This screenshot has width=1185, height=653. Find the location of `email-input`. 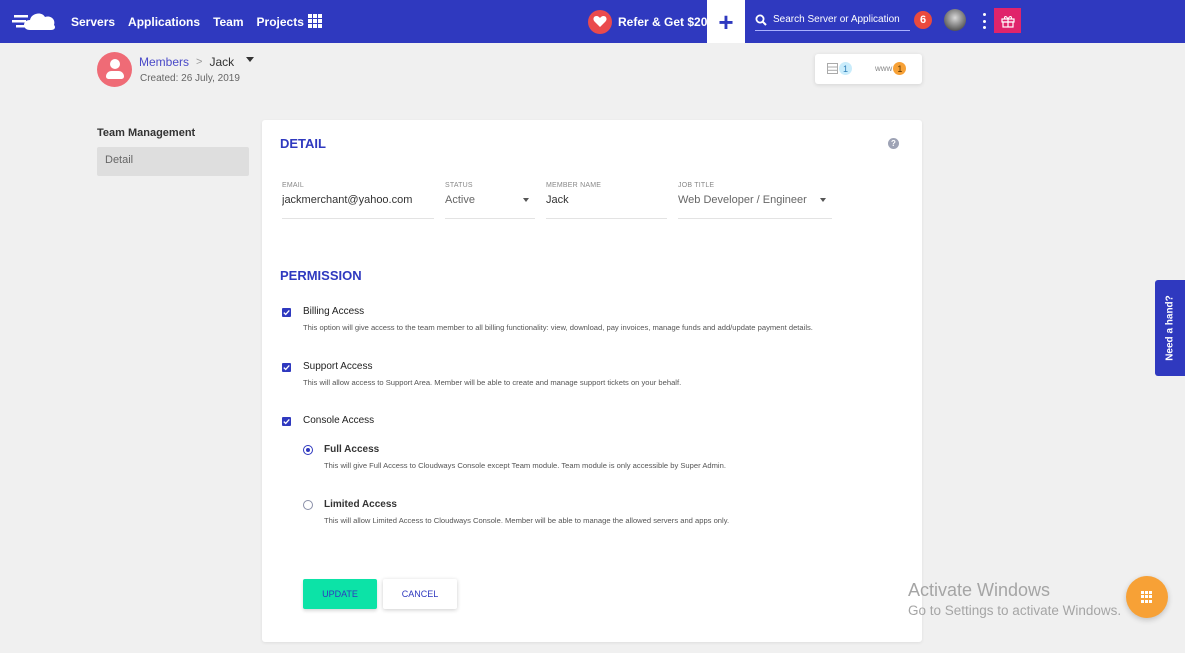

email-input is located at coordinates (358, 200).